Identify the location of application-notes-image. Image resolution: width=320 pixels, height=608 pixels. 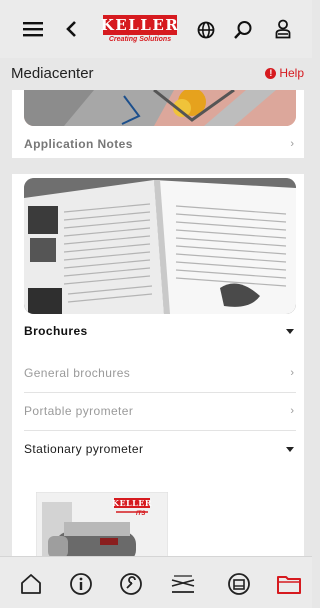
(160, 108).